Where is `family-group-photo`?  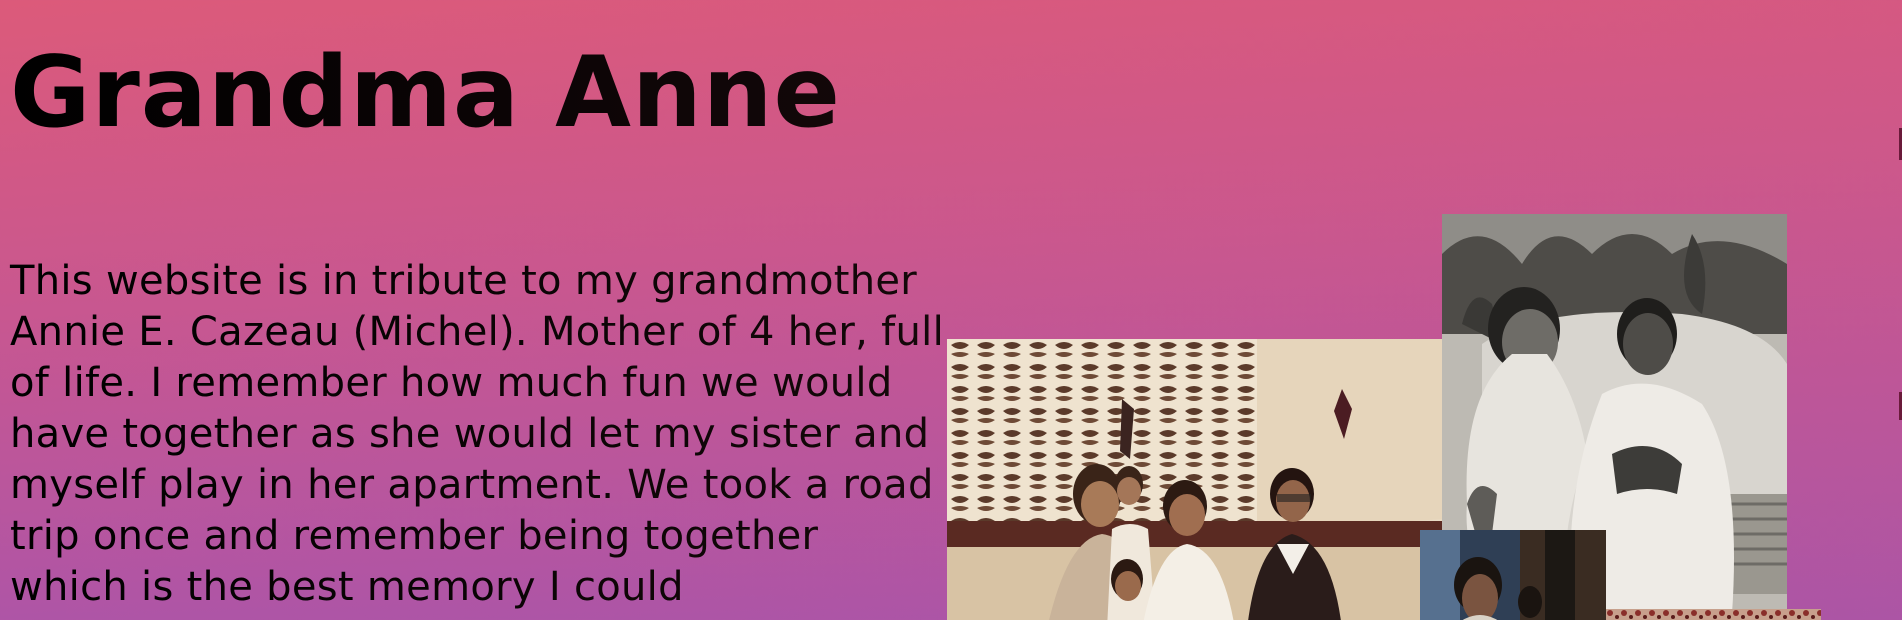
family-group-photo is located at coordinates (1197, 479).